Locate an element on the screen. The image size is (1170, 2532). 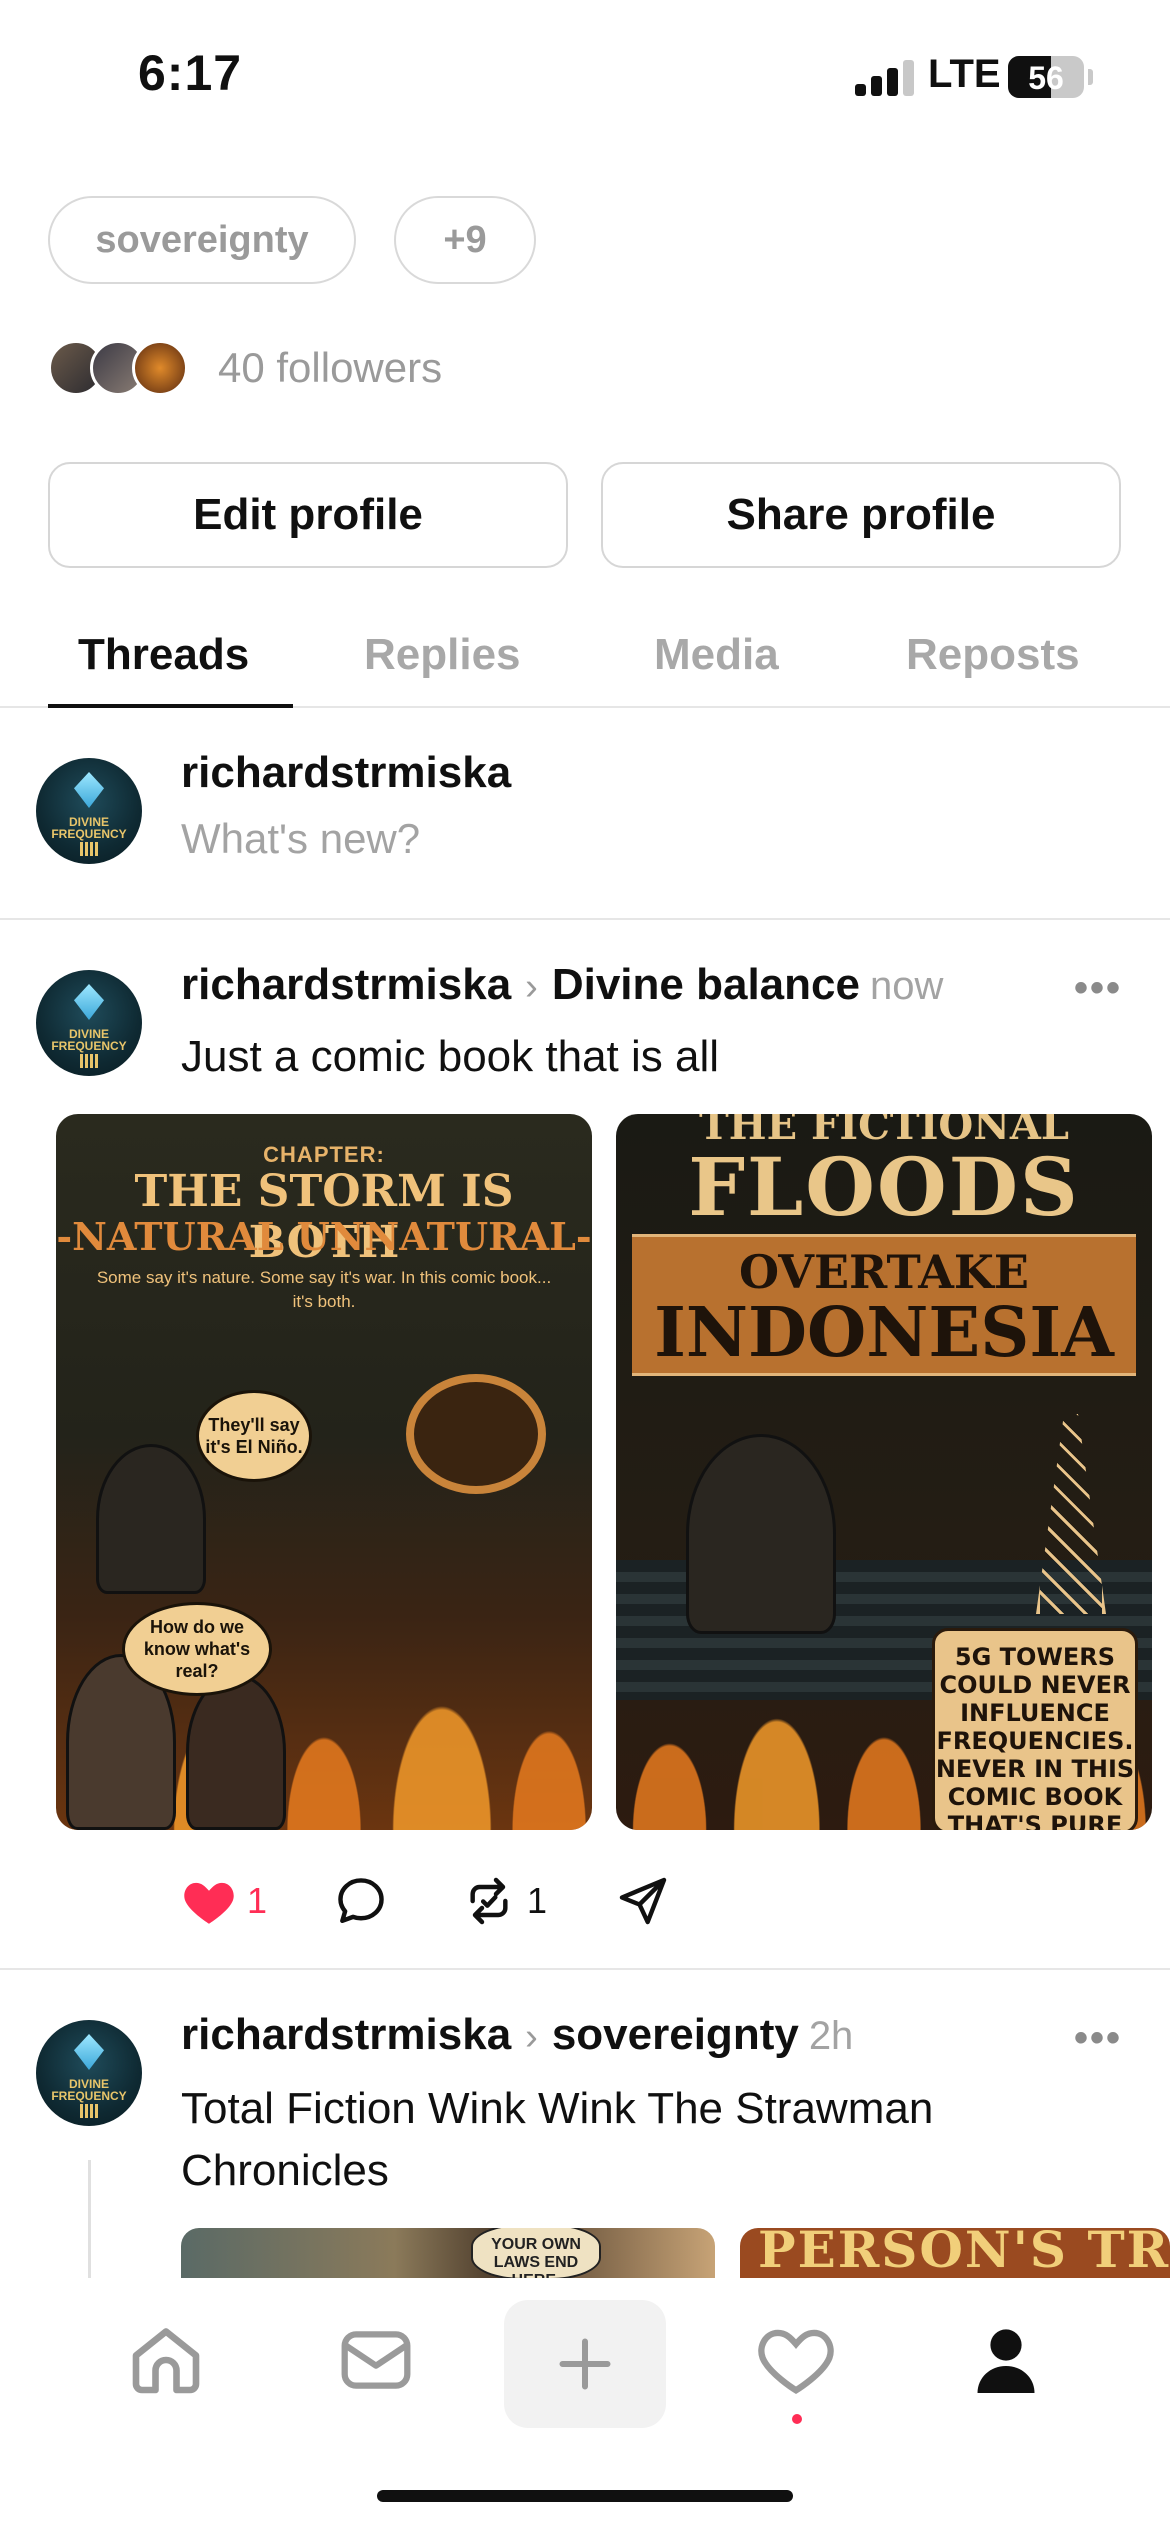
heart-filled-icon is located at coordinates (209, 1903).